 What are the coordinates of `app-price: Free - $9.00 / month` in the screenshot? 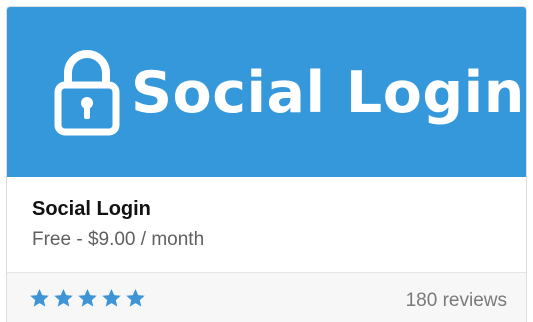 It's located at (118, 239).